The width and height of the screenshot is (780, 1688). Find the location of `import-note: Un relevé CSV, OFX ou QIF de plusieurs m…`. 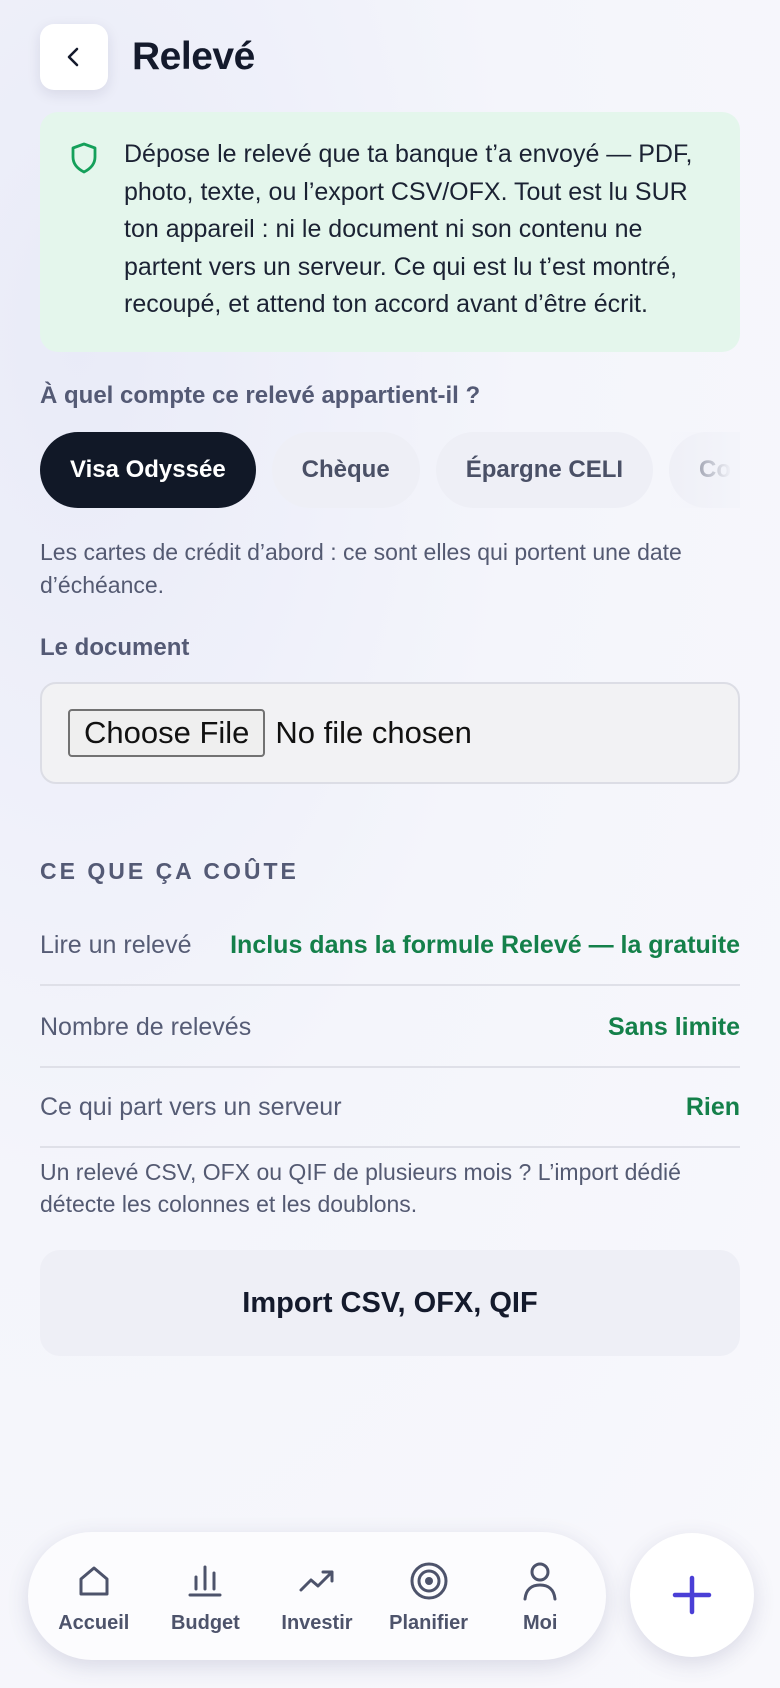

import-note: Un relevé CSV, OFX ou QIF de plusieurs m… is located at coordinates (360, 1188).